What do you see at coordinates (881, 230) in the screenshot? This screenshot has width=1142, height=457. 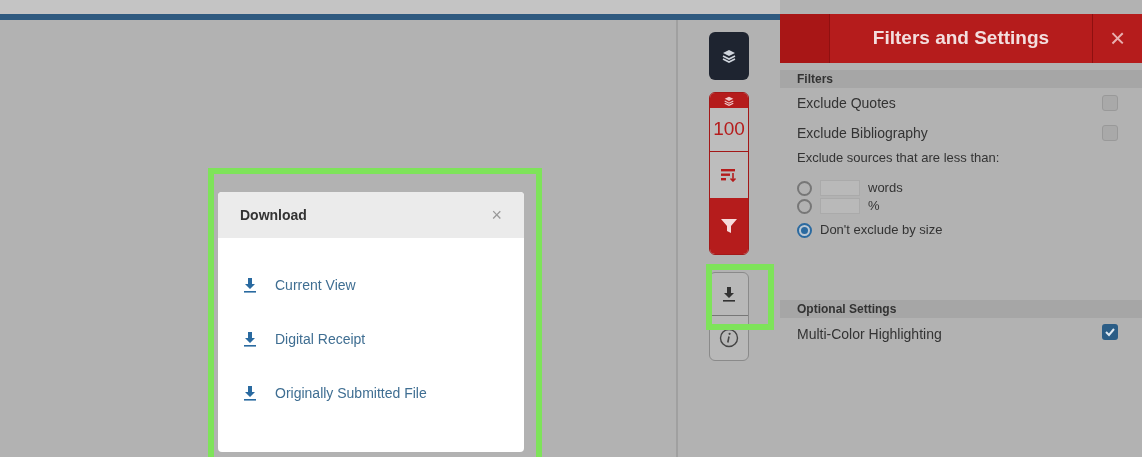 I see `option-label: Don't exclude by size` at bounding box center [881, 230].